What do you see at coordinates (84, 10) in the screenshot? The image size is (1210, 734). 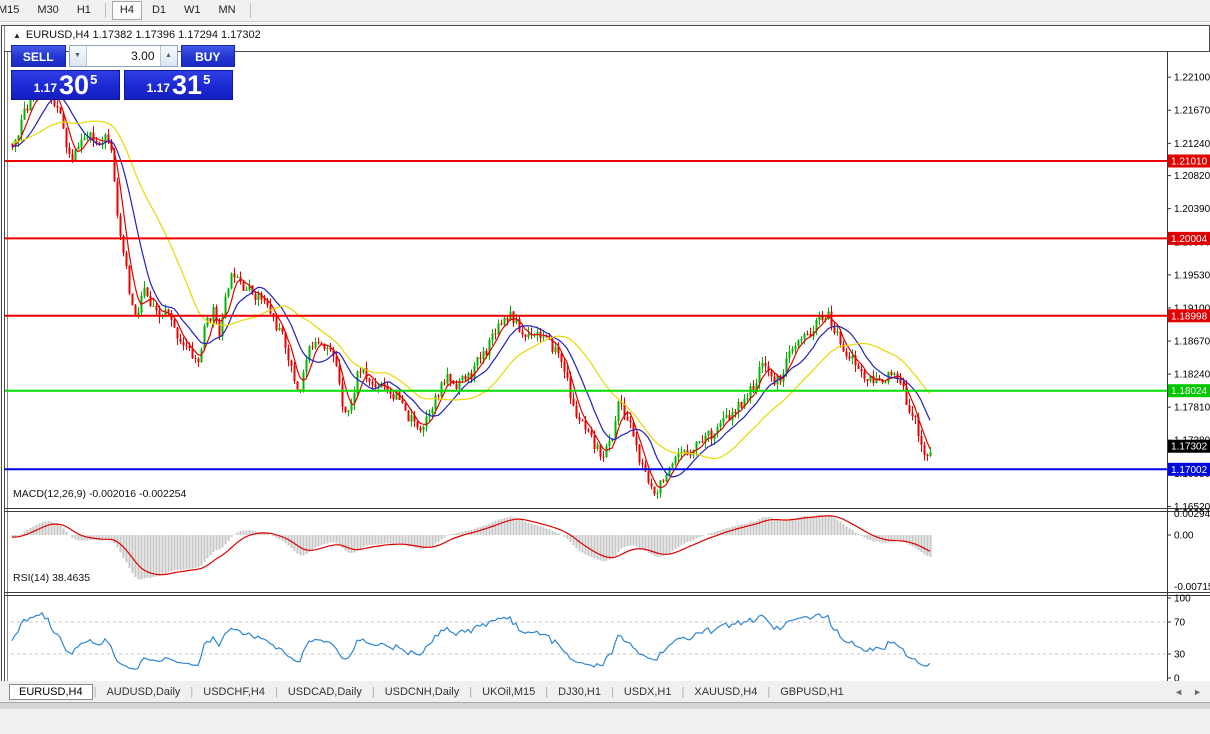 I see `timeframe-h1: H1` at bounding box center [84, 10].